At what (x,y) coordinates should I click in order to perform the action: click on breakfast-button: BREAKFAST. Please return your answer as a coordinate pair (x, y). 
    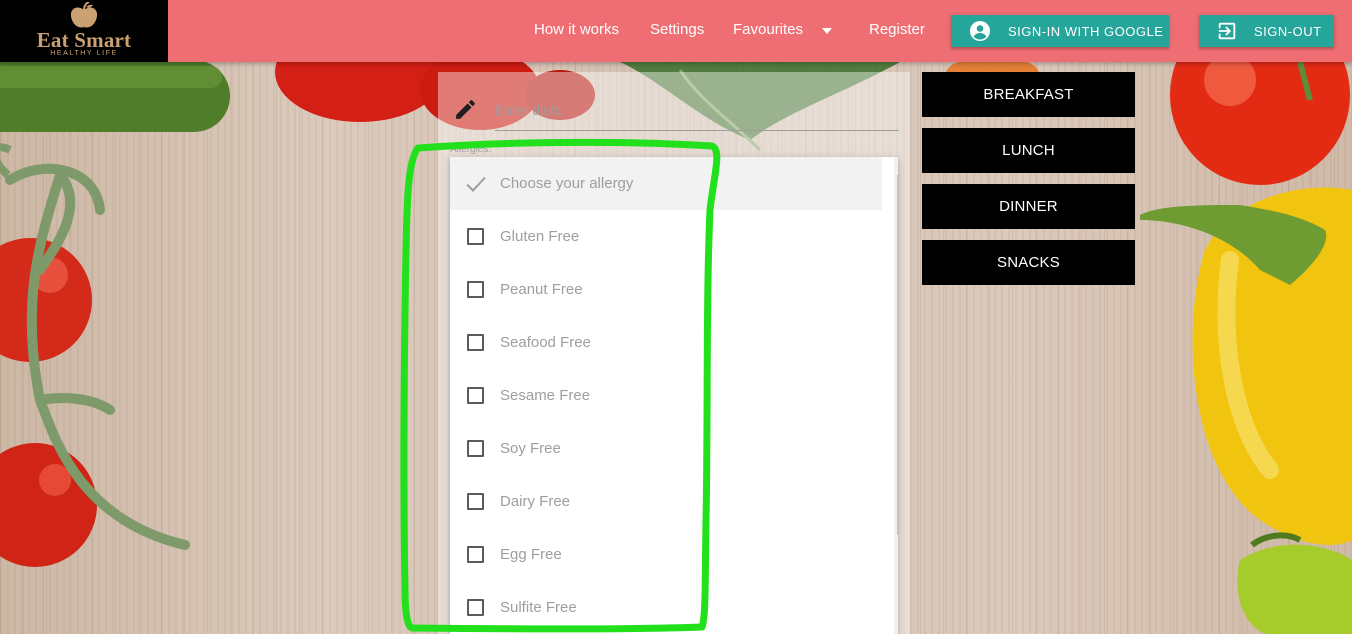
    Looking at the image, I should click on (1028, 94).